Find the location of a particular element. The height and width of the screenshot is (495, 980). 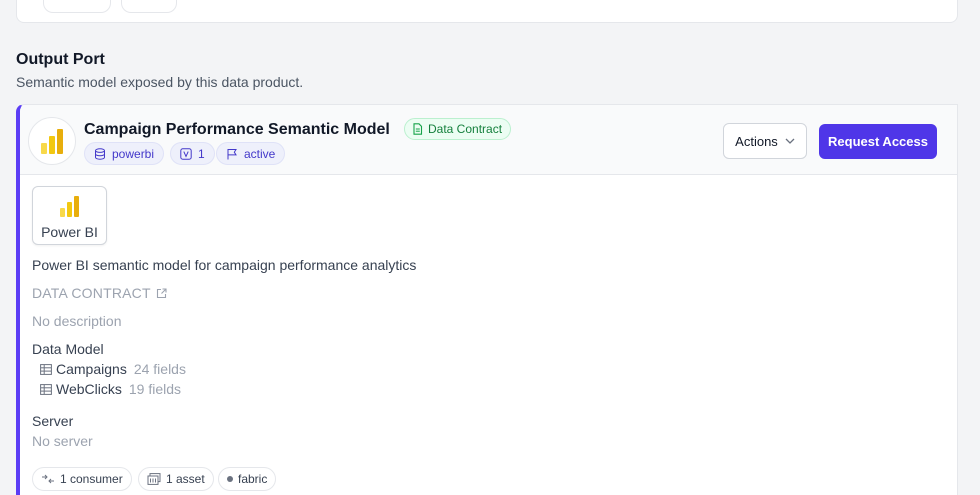

request-access-button: Request Access is located at coordinates (878, 141).